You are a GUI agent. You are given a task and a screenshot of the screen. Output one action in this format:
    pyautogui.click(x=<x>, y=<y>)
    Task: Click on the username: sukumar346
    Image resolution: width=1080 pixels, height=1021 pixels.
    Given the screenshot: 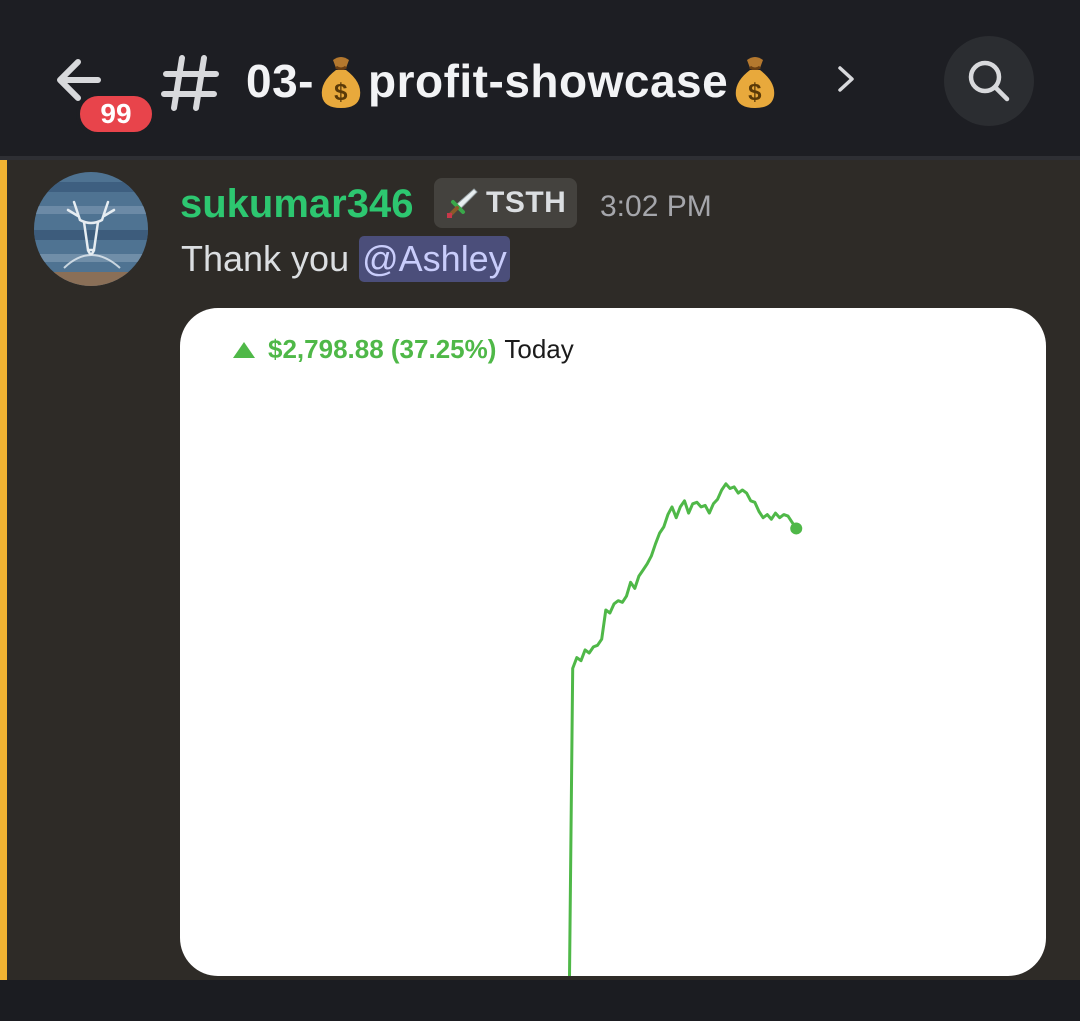 What is the action you would take?
    pyautogui.click(x=296, y=204)
    